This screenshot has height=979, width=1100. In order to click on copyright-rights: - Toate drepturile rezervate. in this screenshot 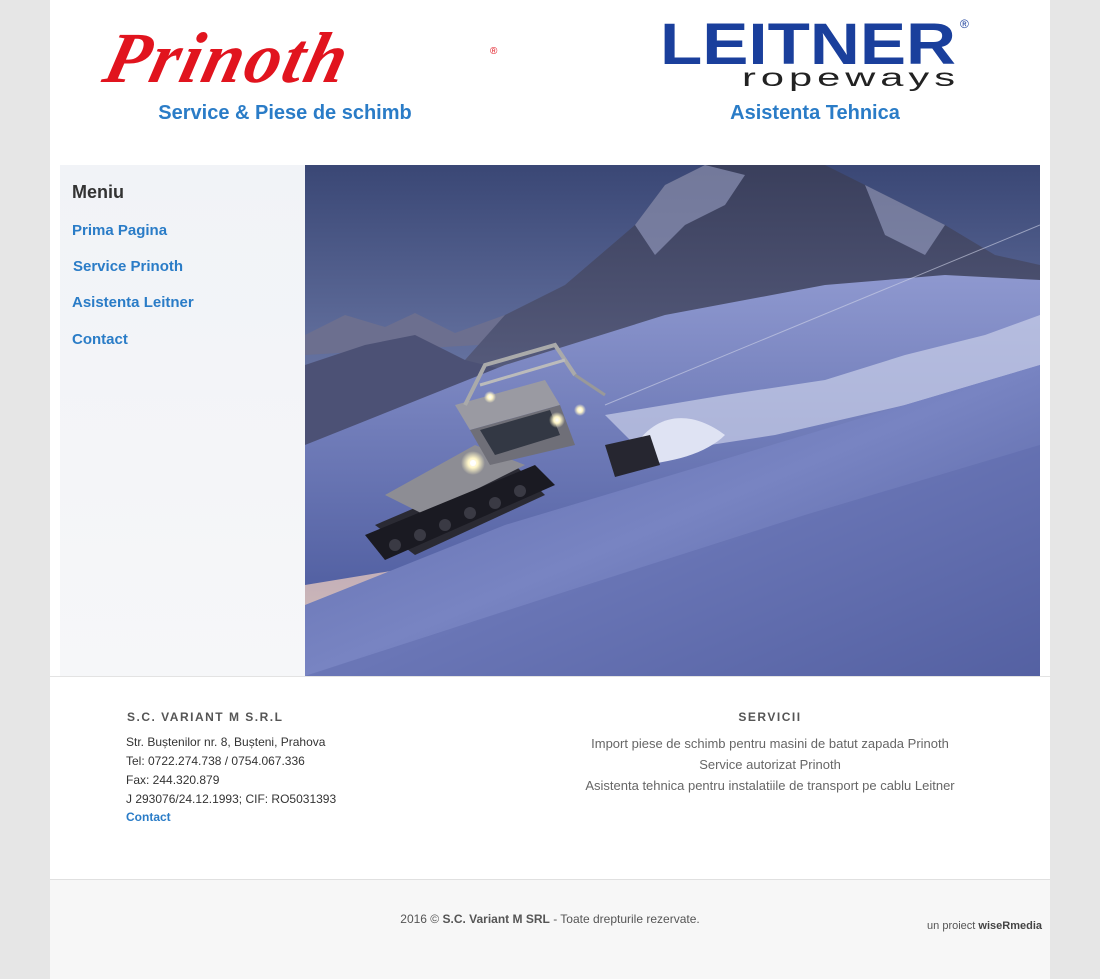, I will do `click(626, 919)`.